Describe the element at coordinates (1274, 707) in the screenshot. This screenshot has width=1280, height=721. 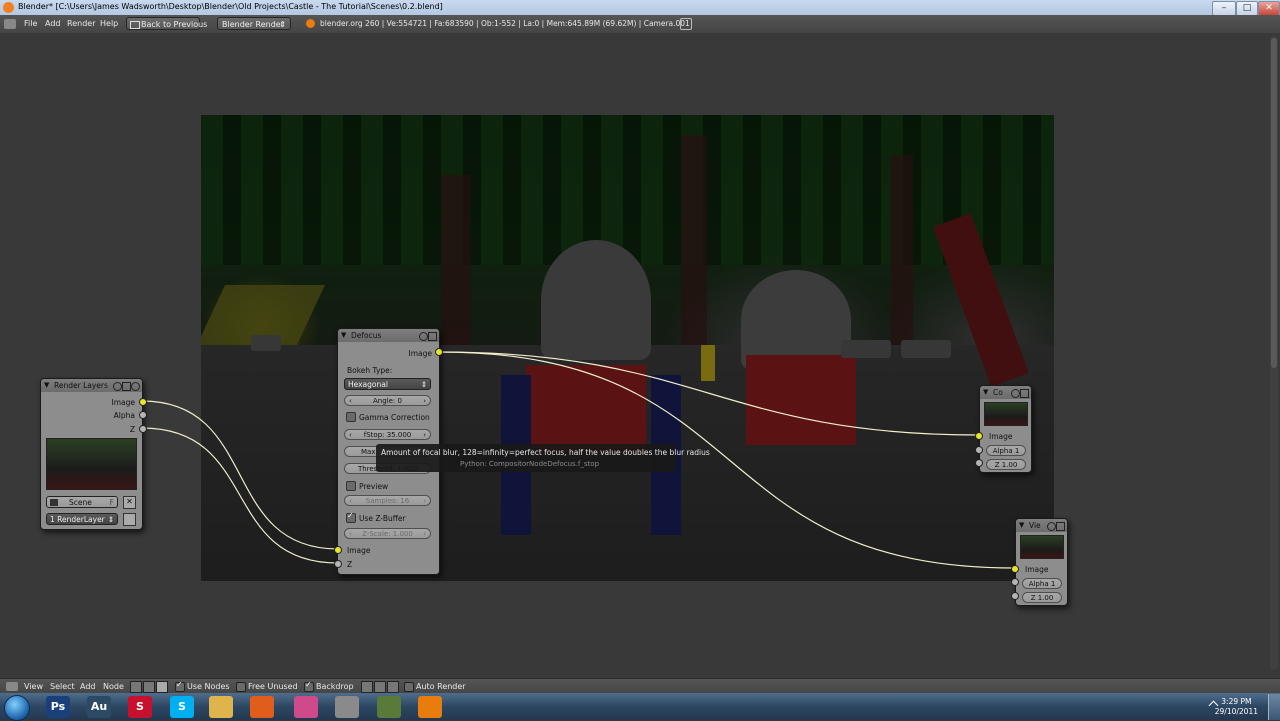
I see `show-desktop-button` at that location.